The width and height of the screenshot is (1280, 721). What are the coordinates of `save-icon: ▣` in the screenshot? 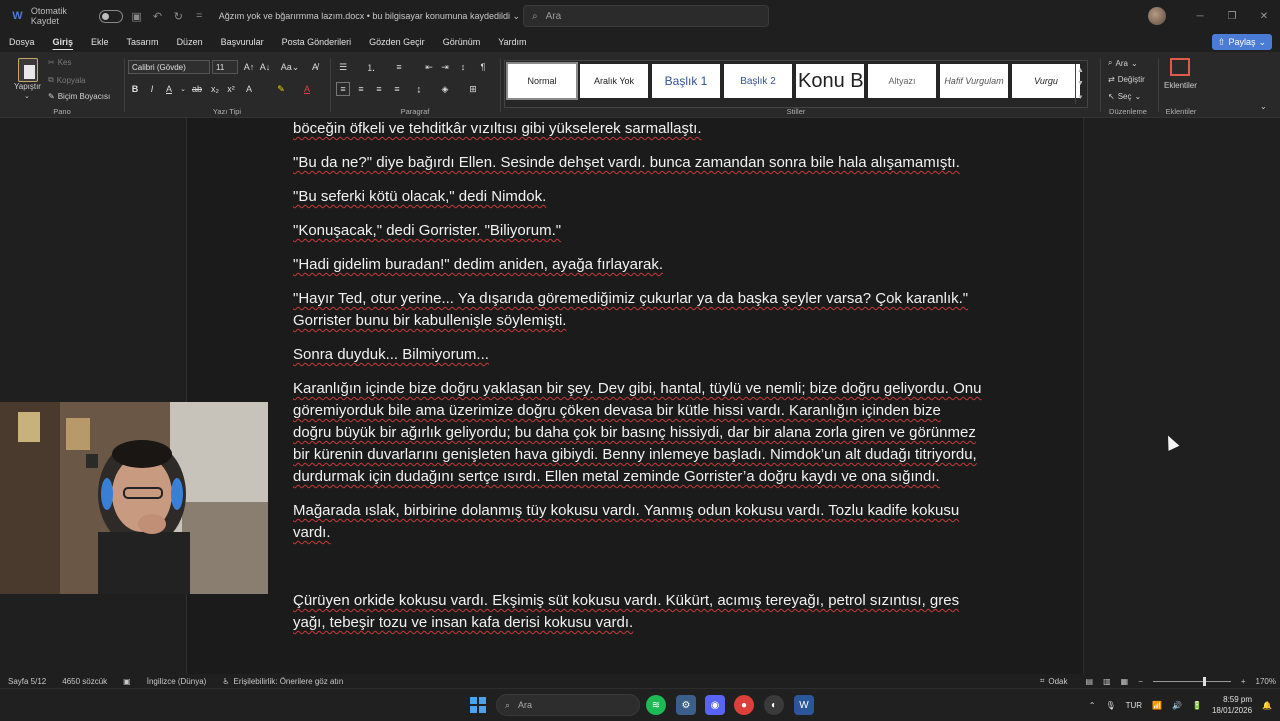 It's located at (136, 16).